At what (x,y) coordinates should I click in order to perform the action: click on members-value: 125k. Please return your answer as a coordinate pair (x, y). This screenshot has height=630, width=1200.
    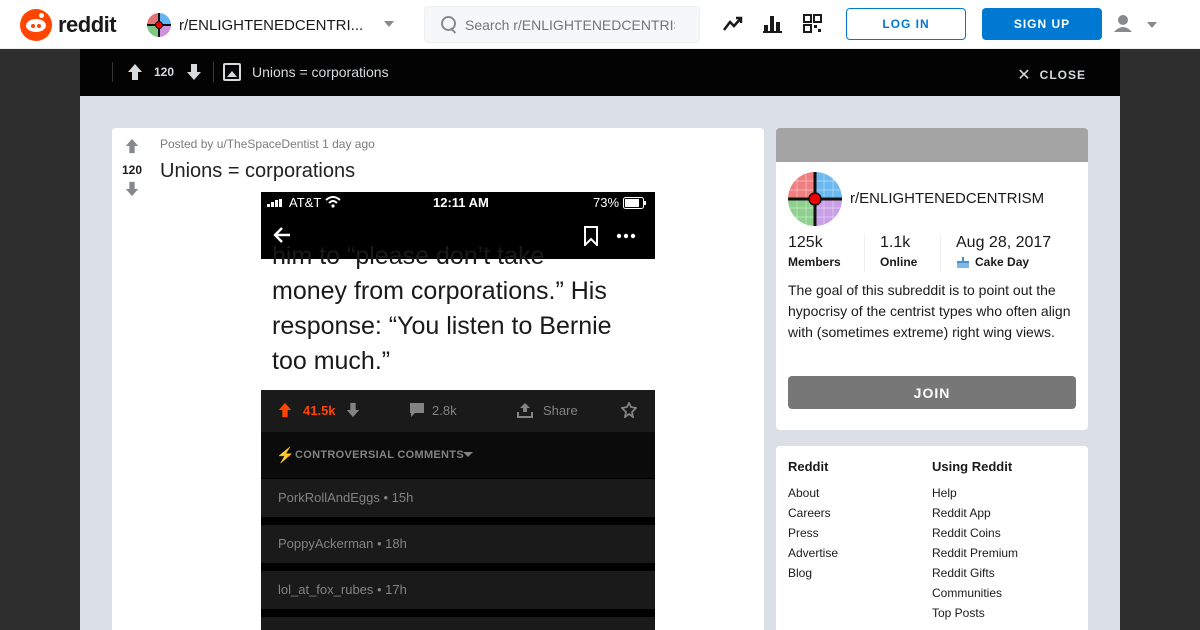
    Looking at the image, I should click on (805, 242).